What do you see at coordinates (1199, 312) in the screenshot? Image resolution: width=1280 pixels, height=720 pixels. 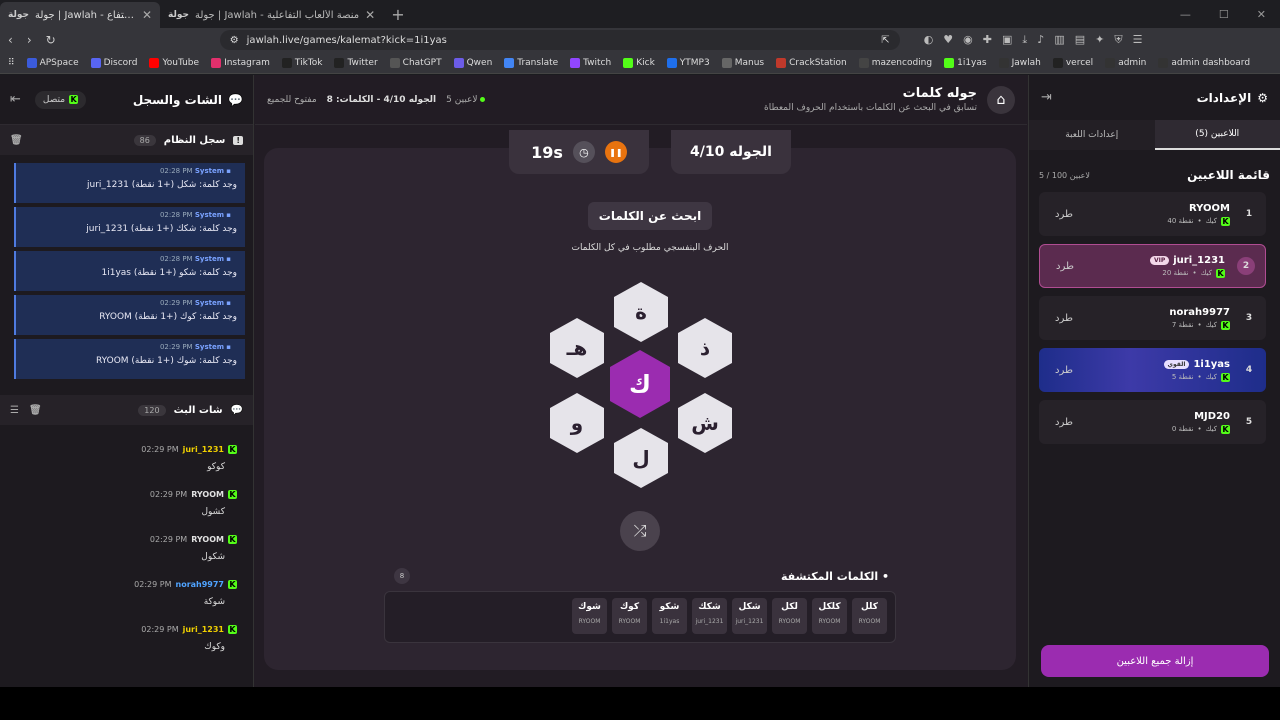 I see `player-name-label: norah9977` at bounding box center [1199, 312].